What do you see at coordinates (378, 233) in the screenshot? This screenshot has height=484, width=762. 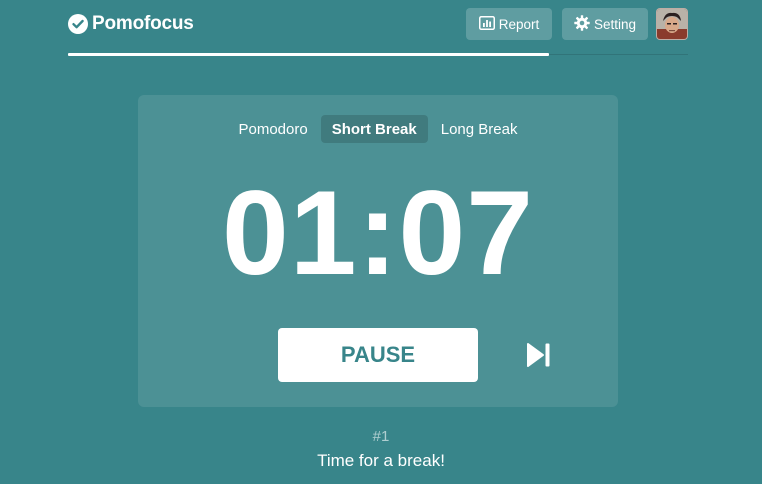 I see `timer-display: 01:07` at bounding box center [378, 233].